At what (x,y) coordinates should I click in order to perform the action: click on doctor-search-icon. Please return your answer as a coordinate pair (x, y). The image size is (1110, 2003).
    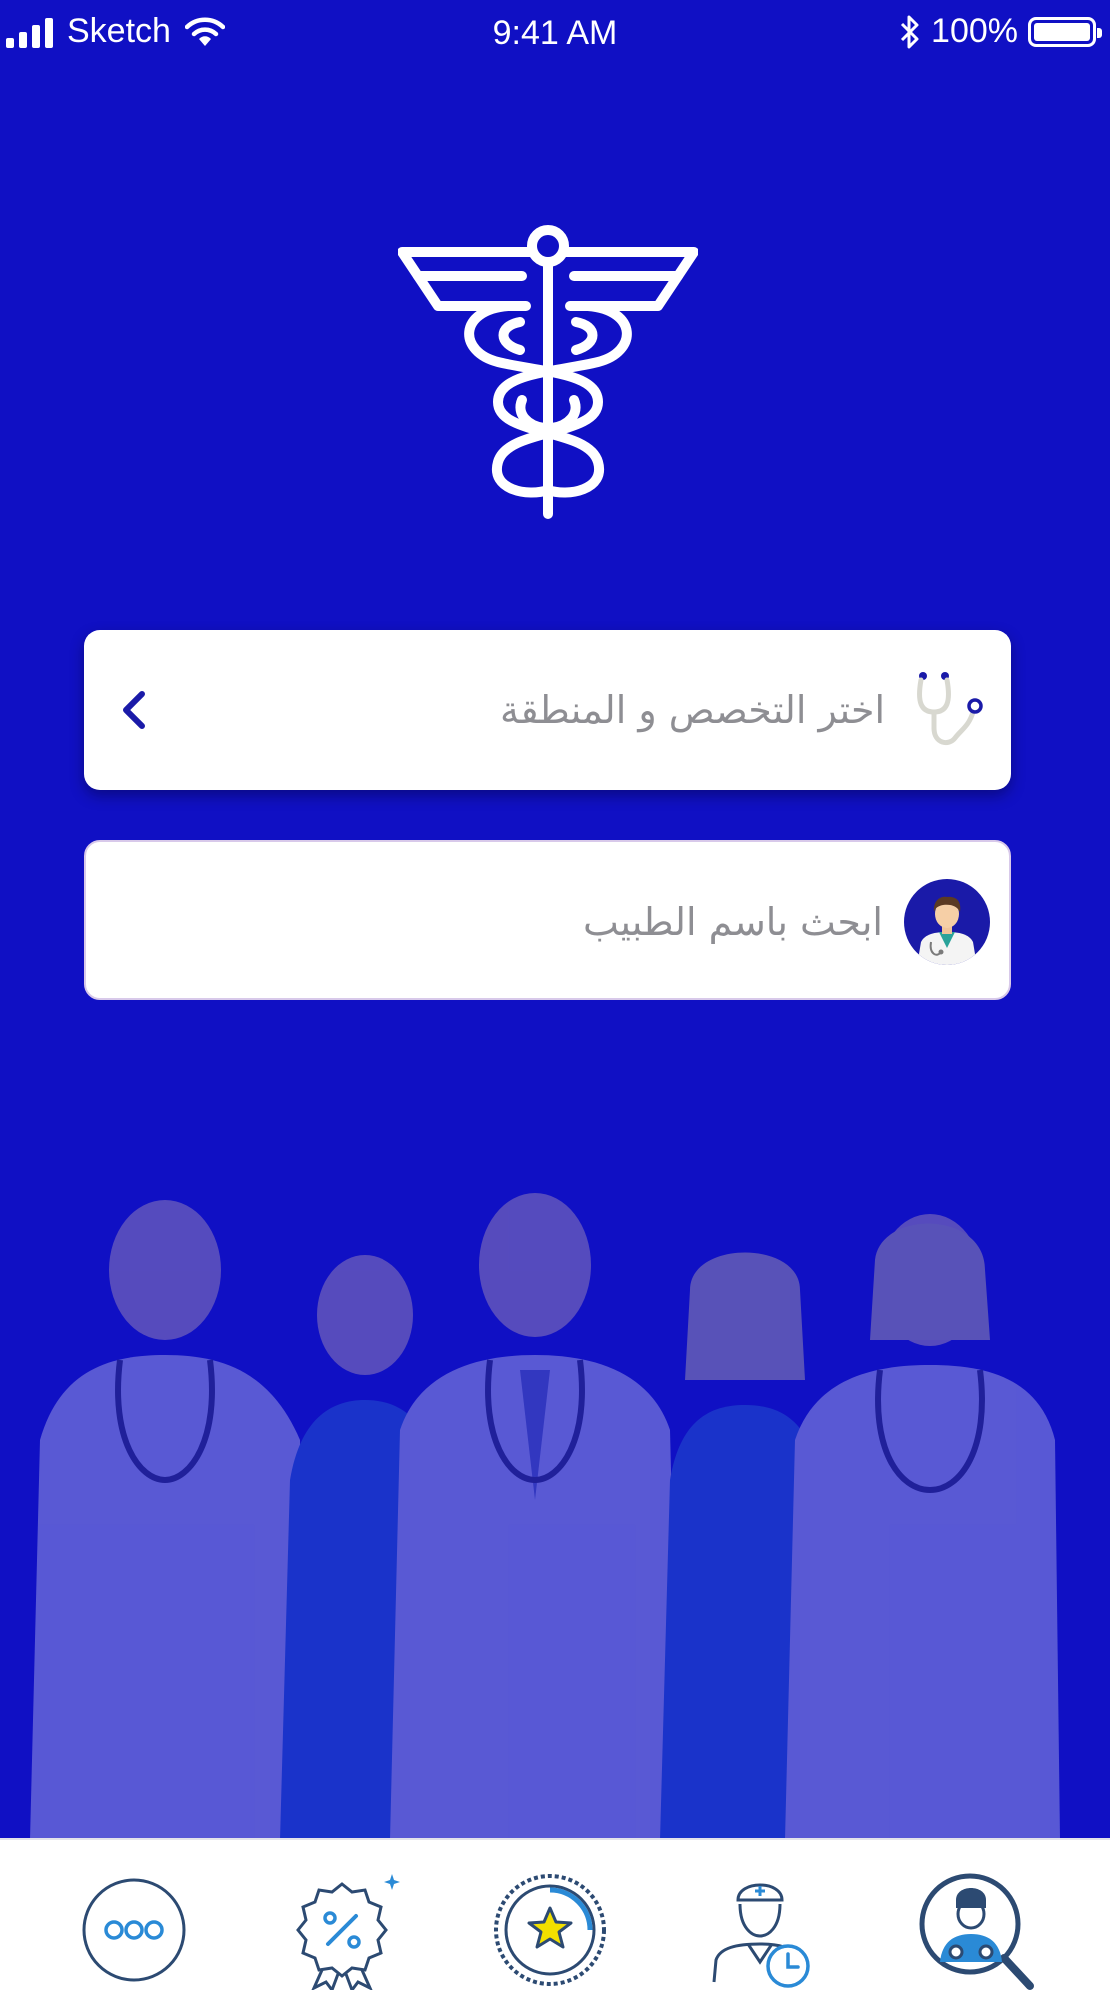
    Looking at the image, I should click on (976, 1931).